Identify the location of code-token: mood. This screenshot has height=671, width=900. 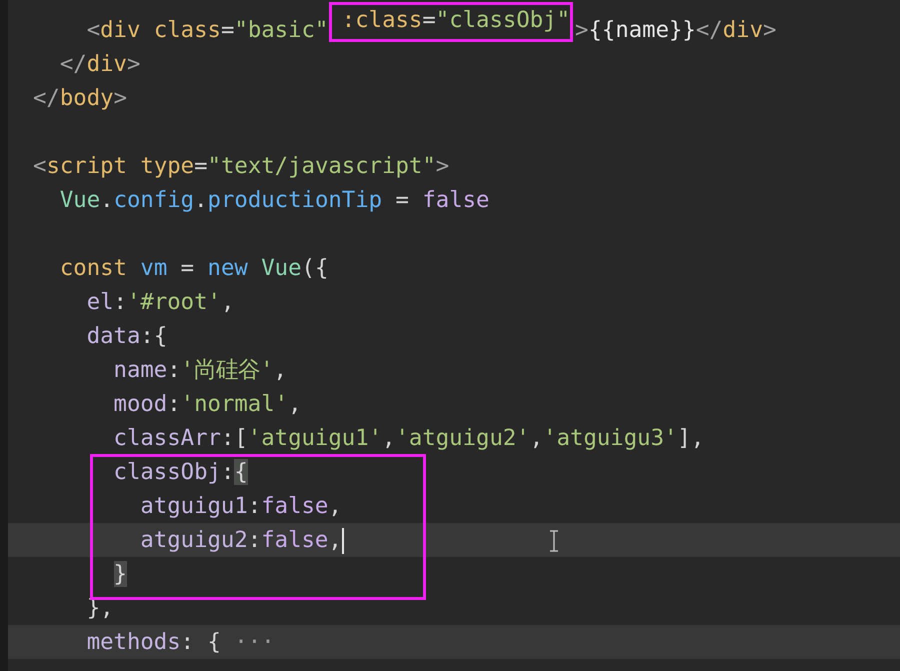
(141, 404).